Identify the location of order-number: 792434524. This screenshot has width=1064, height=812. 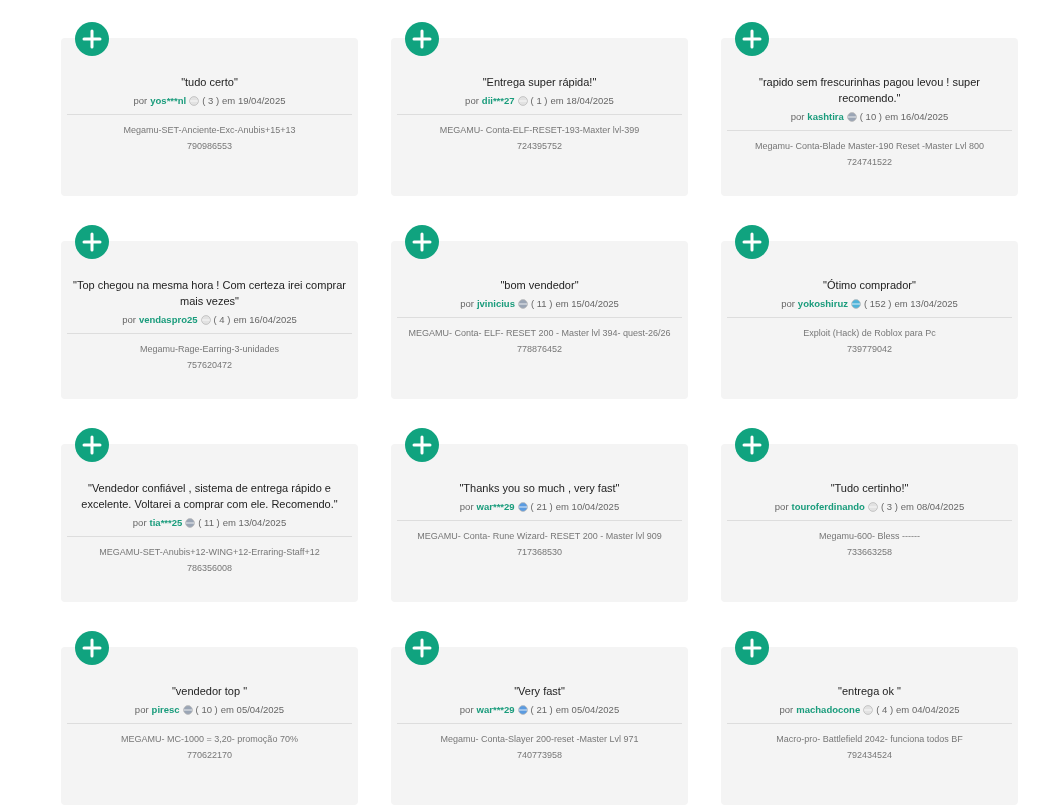
(869, 755).